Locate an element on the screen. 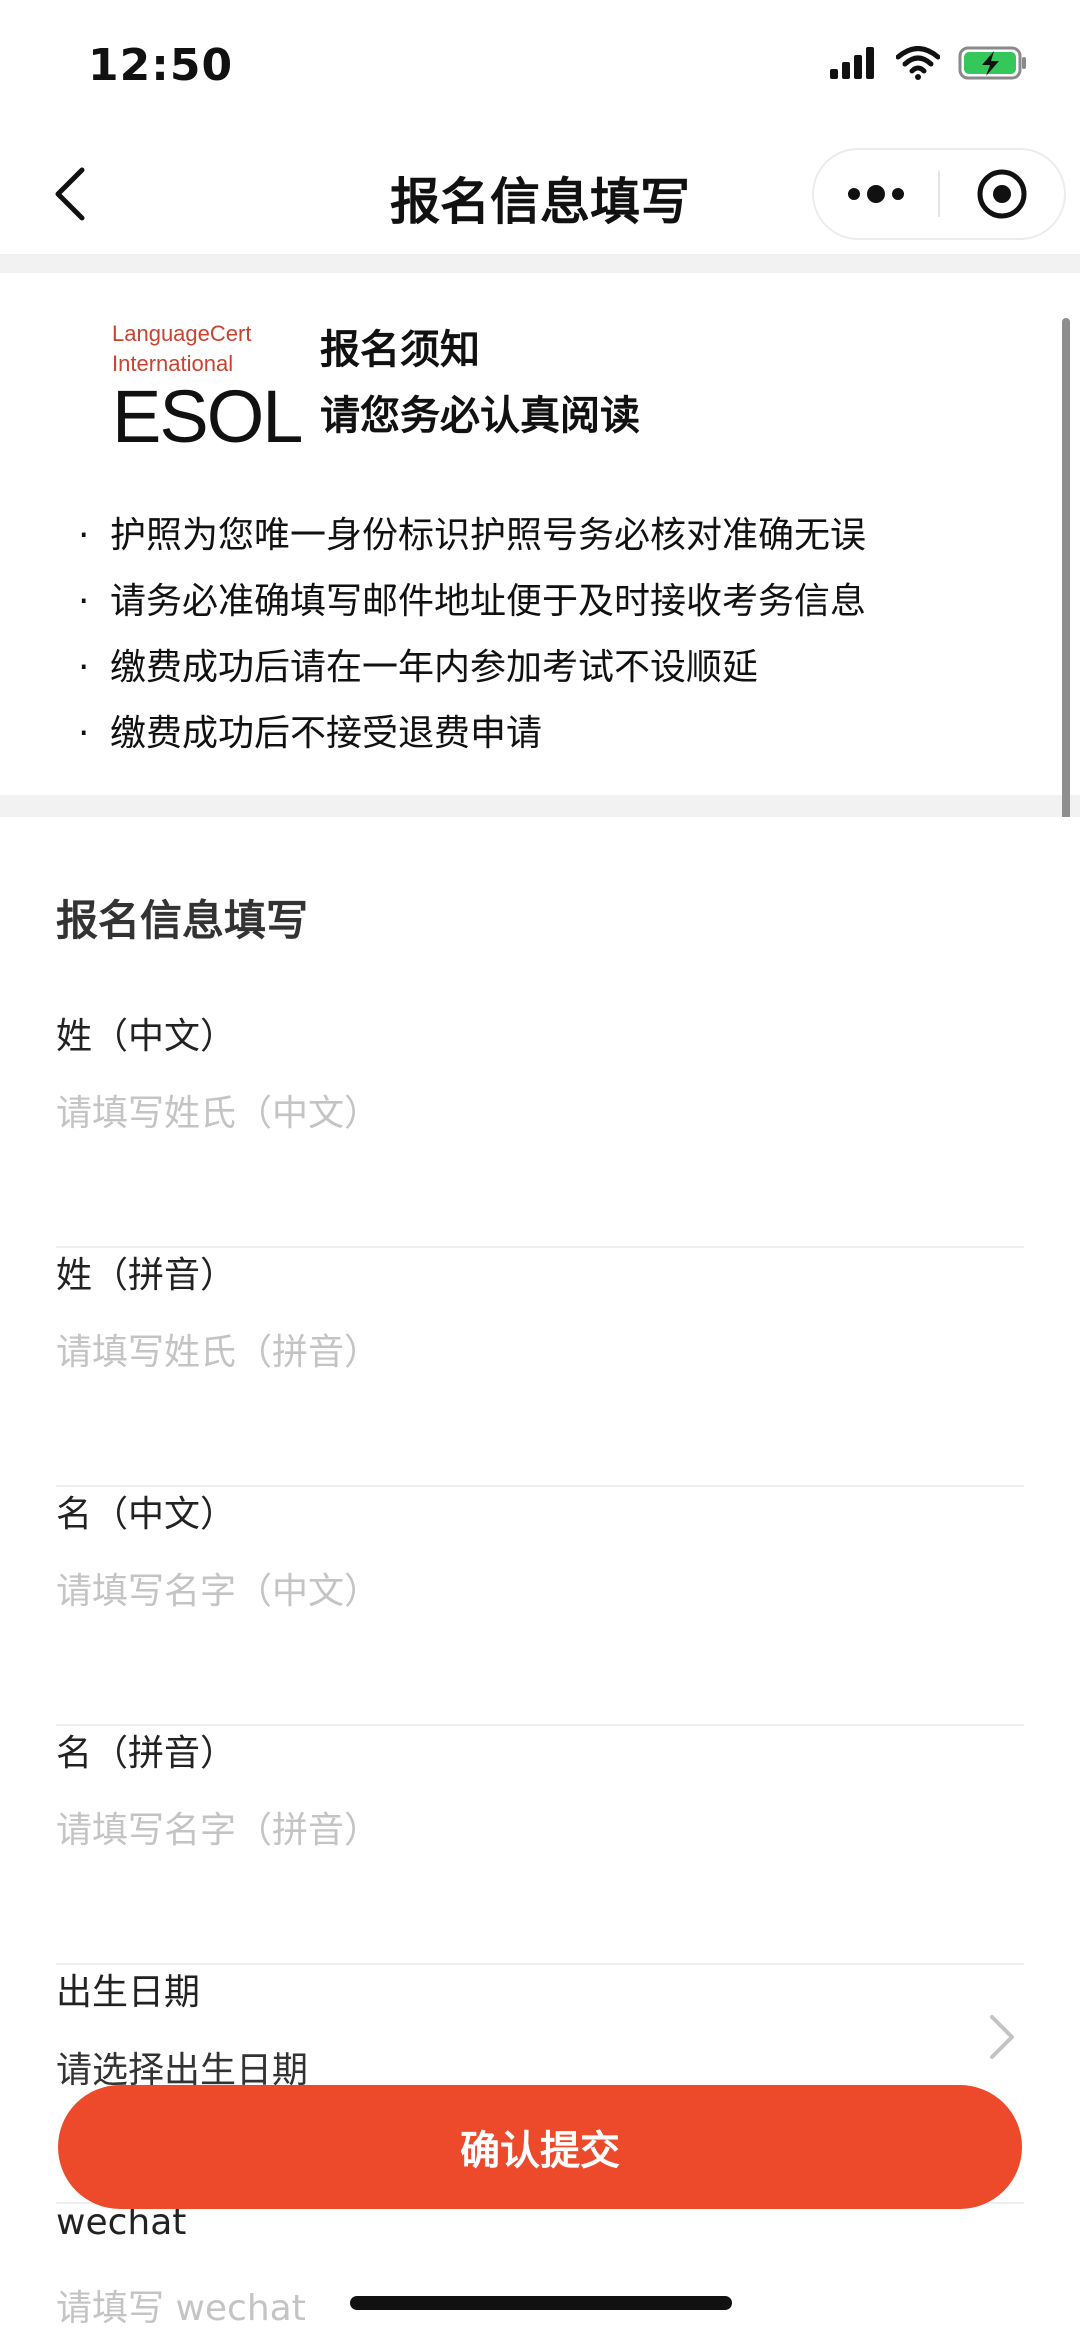 The height and width of the screenshot is (2337, 1080). submit-button: 确认提交 is located at coordinates (540, 2147).